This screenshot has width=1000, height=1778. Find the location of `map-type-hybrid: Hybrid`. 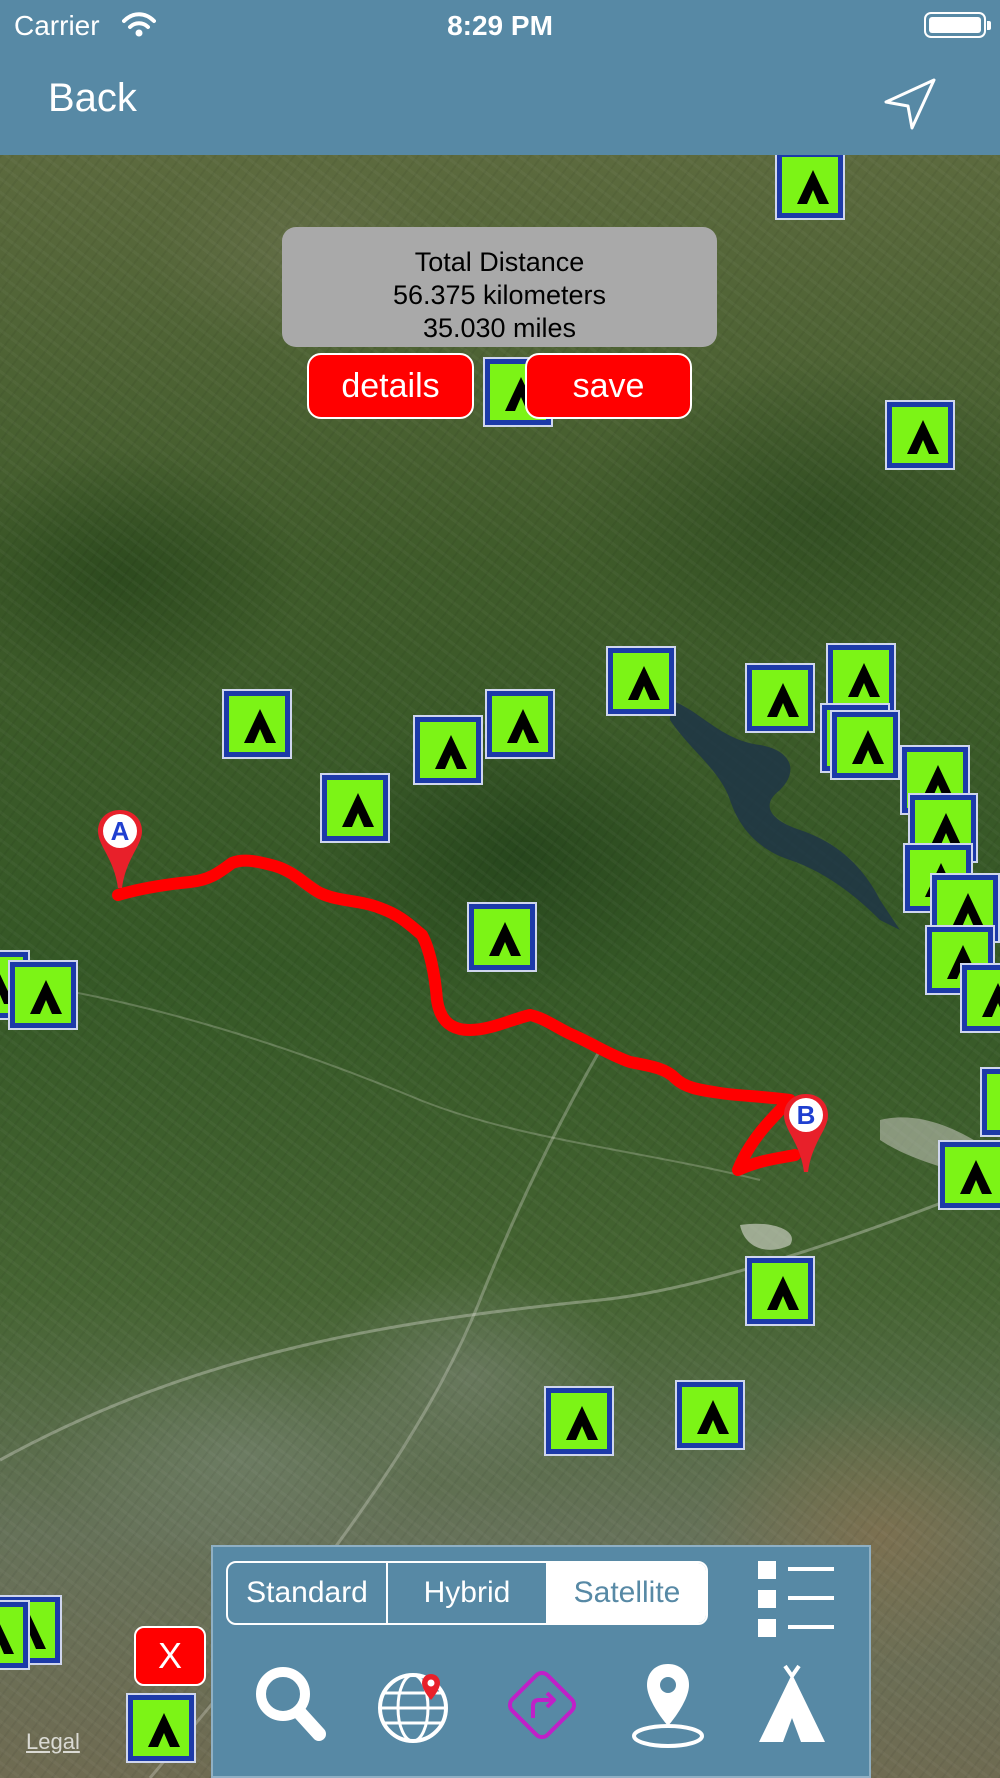

map-type-hybrid: Hybrid is located at coordinates (468, 1593).